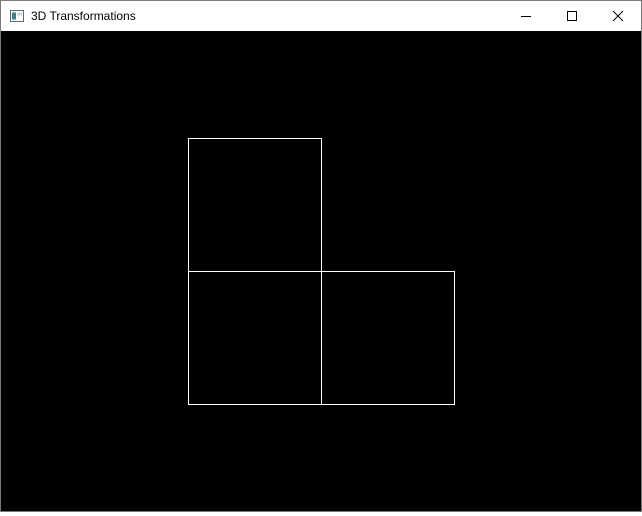  Describe the element at coordinates (255, 205) in the screenshot. I see `wireframe-square-top` at that location.